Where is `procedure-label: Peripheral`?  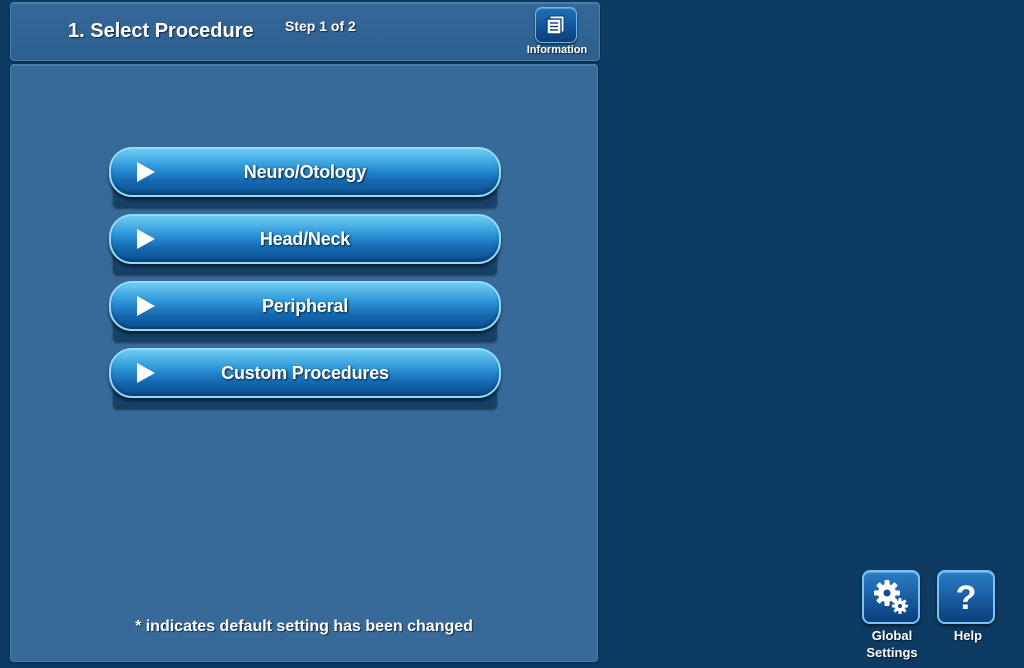
procedure-label: Peripheral is located at coordinates (305, 305).